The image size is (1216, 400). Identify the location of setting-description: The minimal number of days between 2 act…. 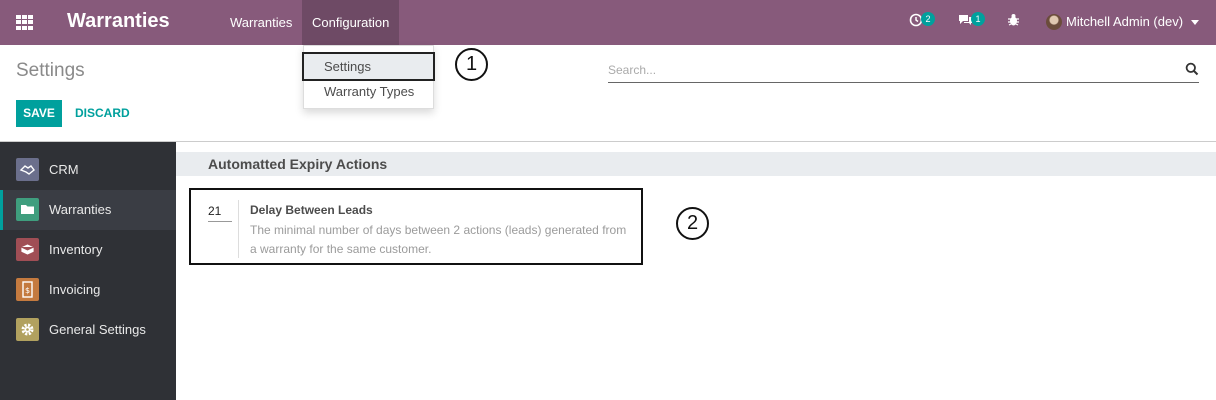
(438, 239).